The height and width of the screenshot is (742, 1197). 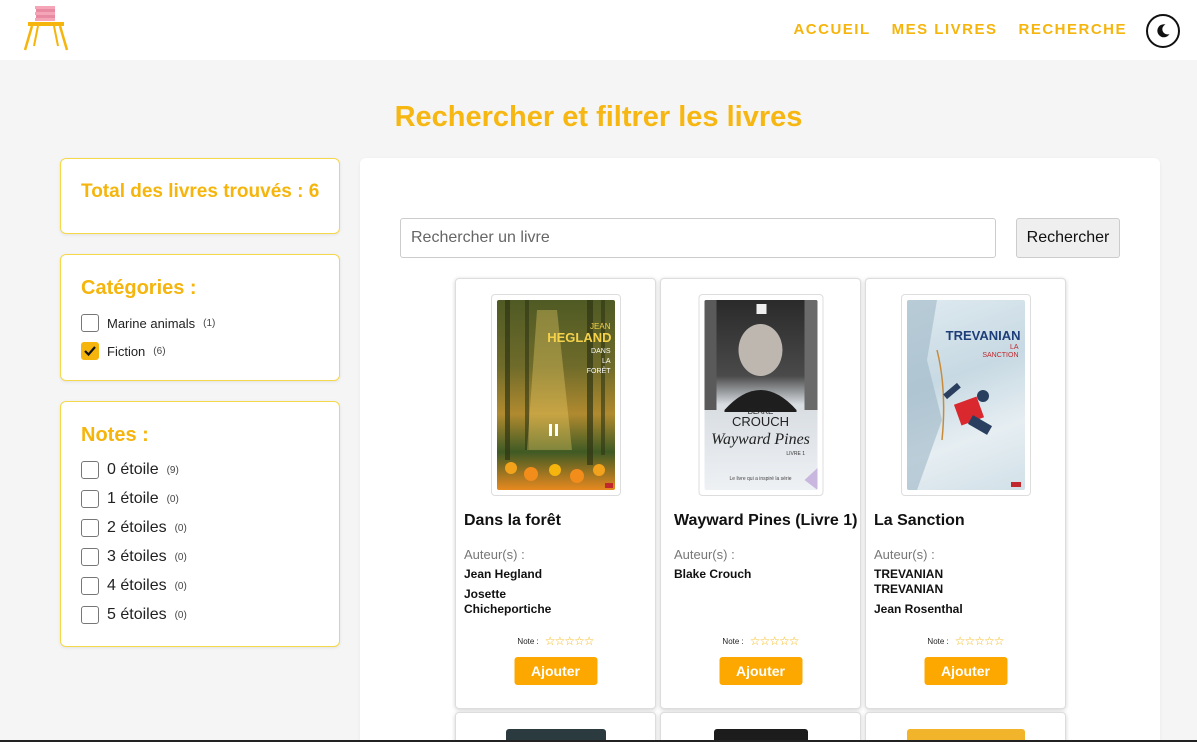 What do you see at coordinates (795, 454) in the screenshot?
I see `cover-subtitle: LIVRE 1` at bounding box center [795, 454].